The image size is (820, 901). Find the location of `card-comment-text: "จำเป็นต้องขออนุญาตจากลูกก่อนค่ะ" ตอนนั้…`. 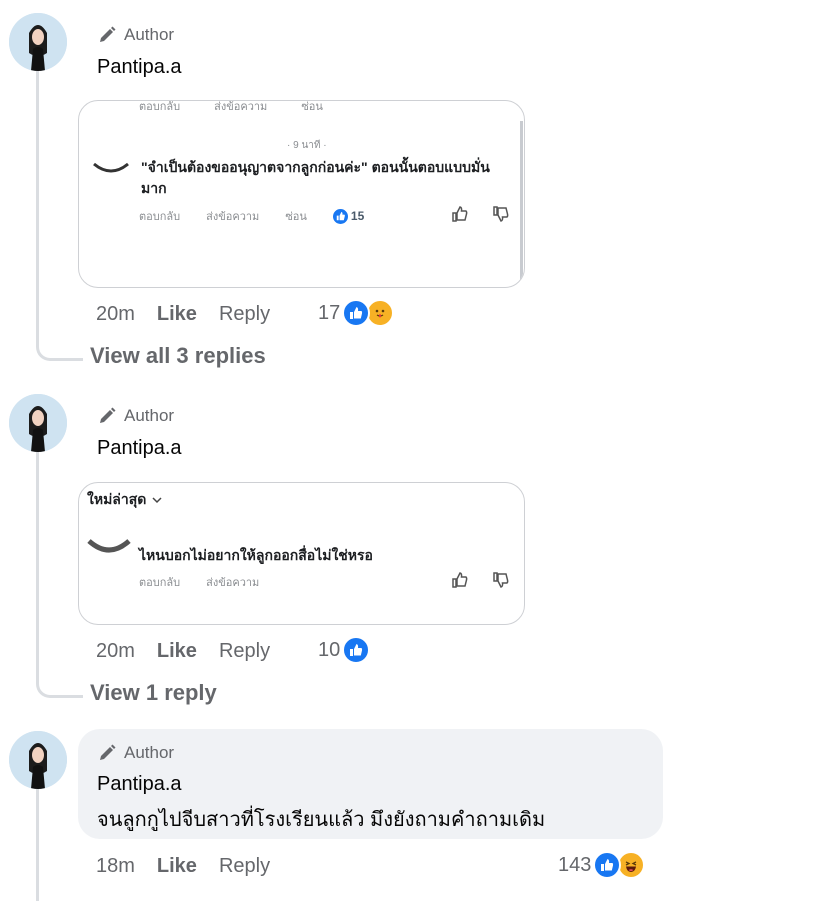

card-comment-text: "จำเป็นต้องขออนุญาตจากลูกก่อนค่ะ" ตอนนั้… is located at coordinates (315, 177).